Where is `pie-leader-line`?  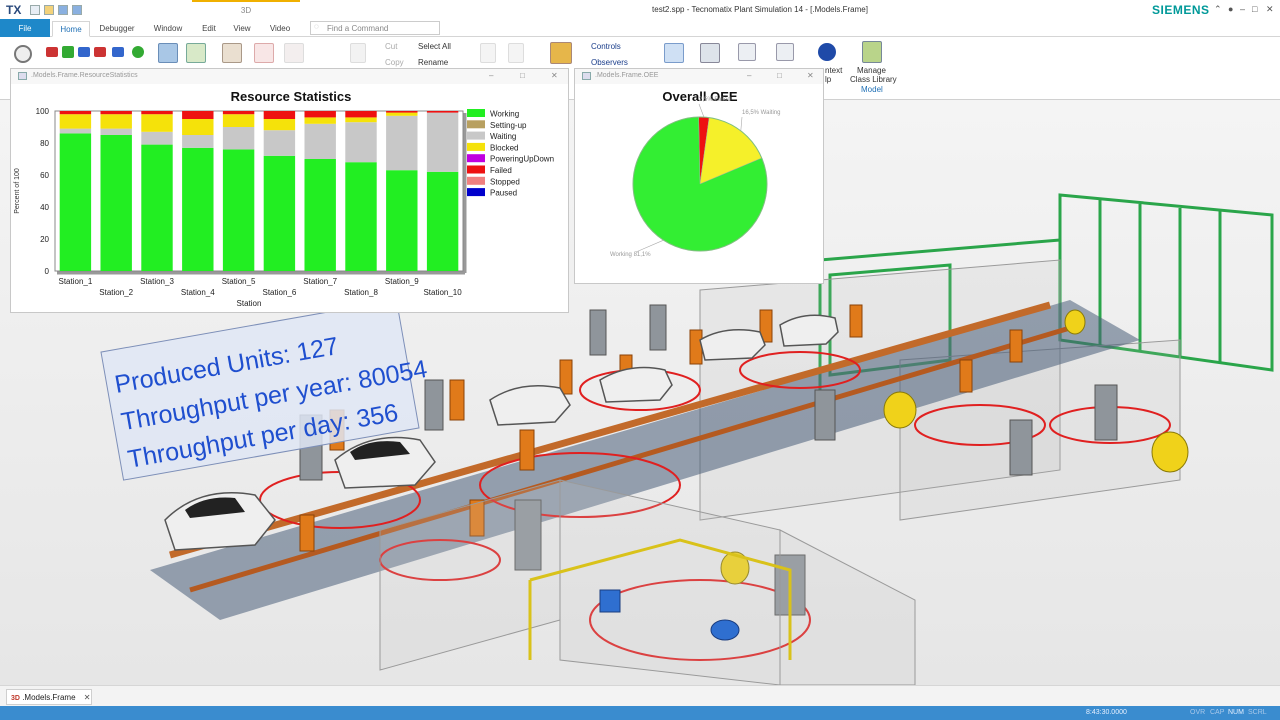 pie-leader-line is located at coordinates (649, 246).